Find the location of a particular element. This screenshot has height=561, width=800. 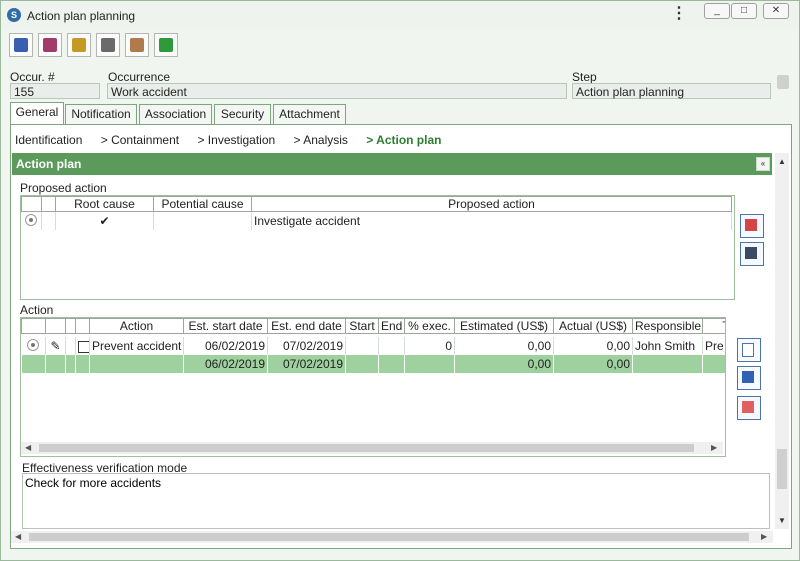

floppy-icon is located at coordinates (21, 45).